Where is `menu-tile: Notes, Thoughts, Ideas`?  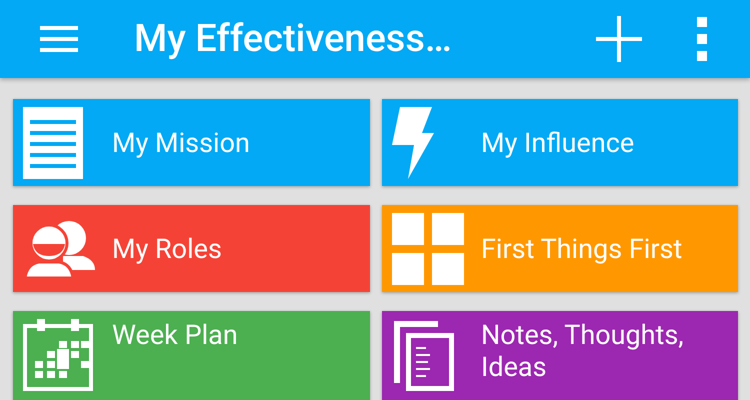
menu-tile: Notes, Thoughts, Ideas is located at coordinates (560, 355).